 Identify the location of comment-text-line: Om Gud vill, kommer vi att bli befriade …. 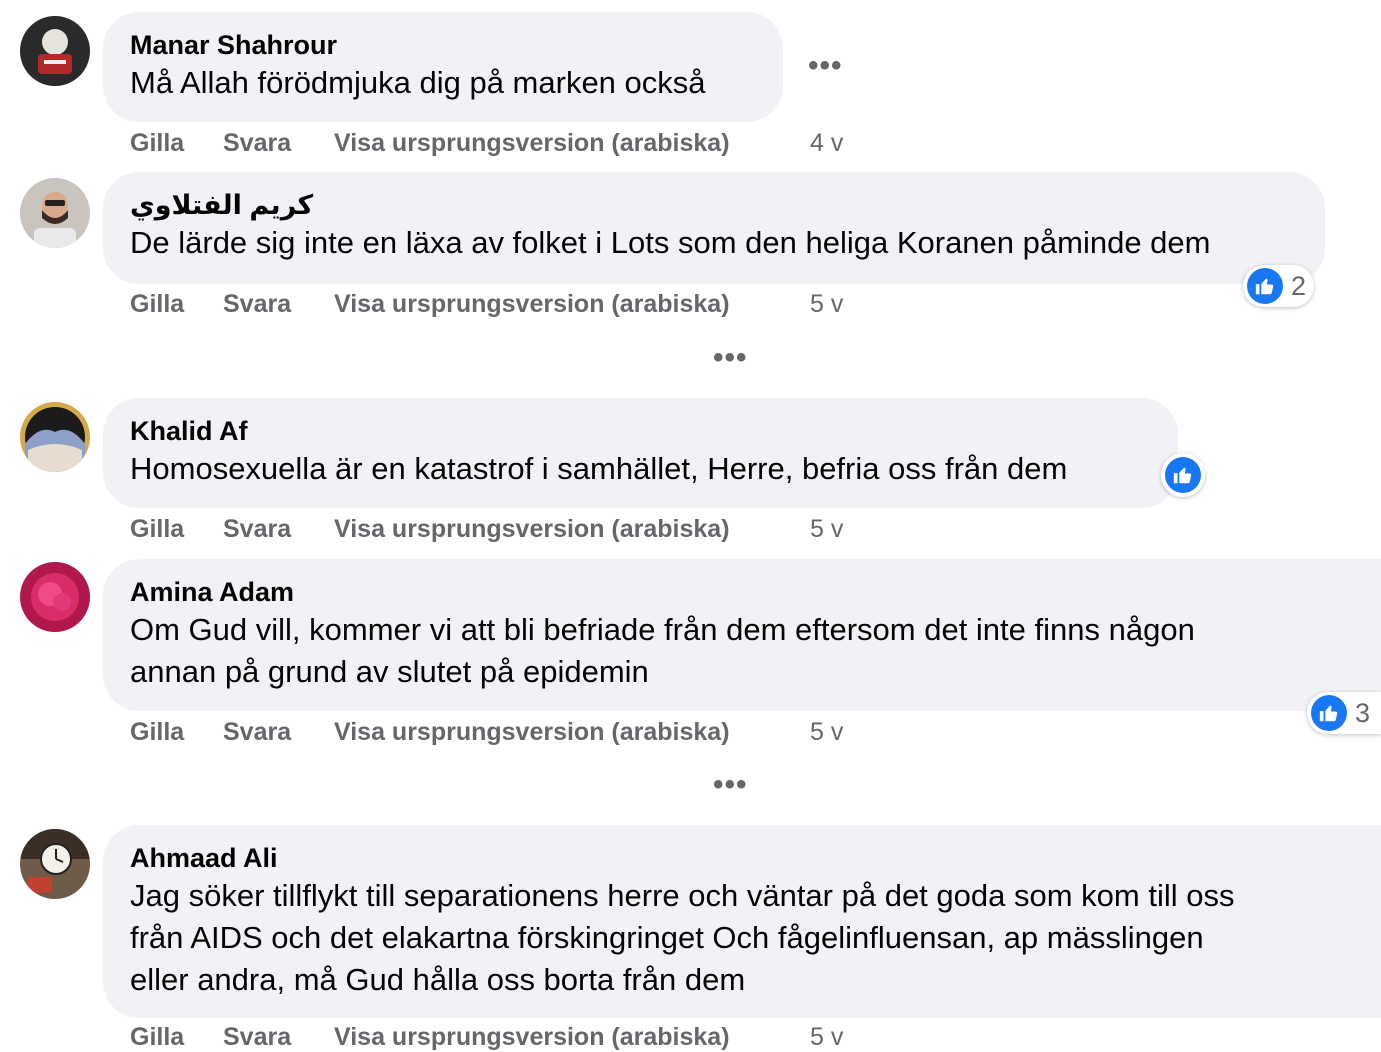
(662, 629).